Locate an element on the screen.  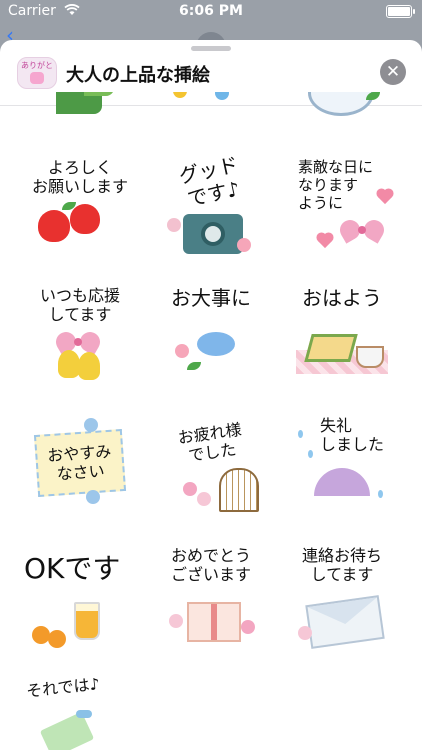
sticker-label: グッド です♪ is located at coordinates (209, 181).